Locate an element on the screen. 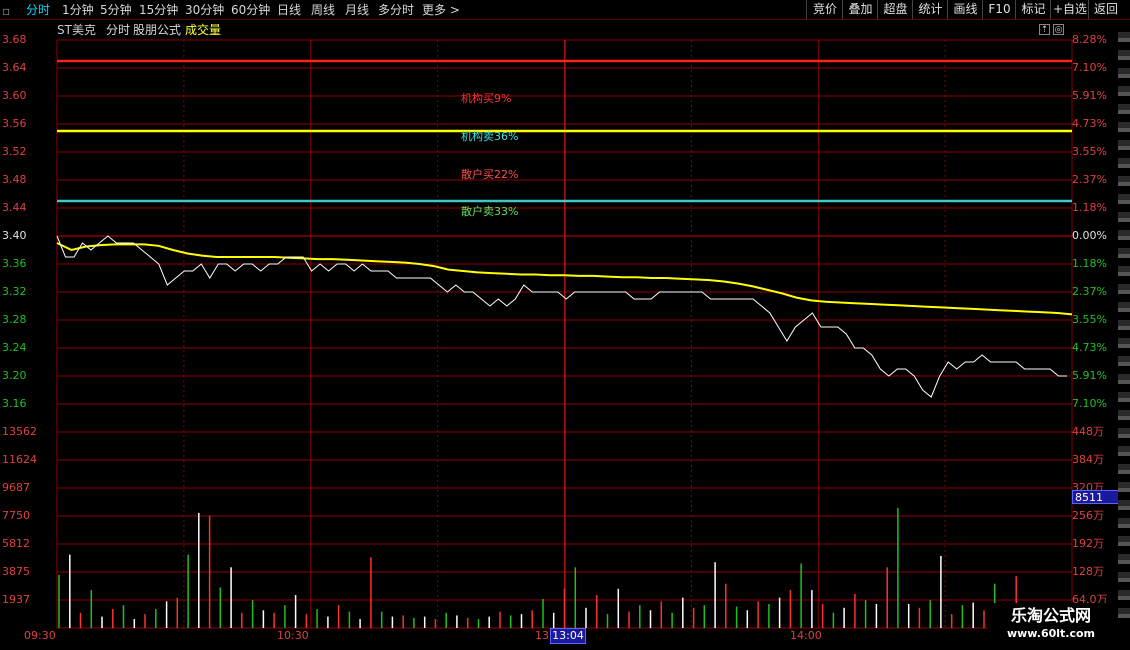  tab-60min: 60分钟 is located at coordinates (250, 10).